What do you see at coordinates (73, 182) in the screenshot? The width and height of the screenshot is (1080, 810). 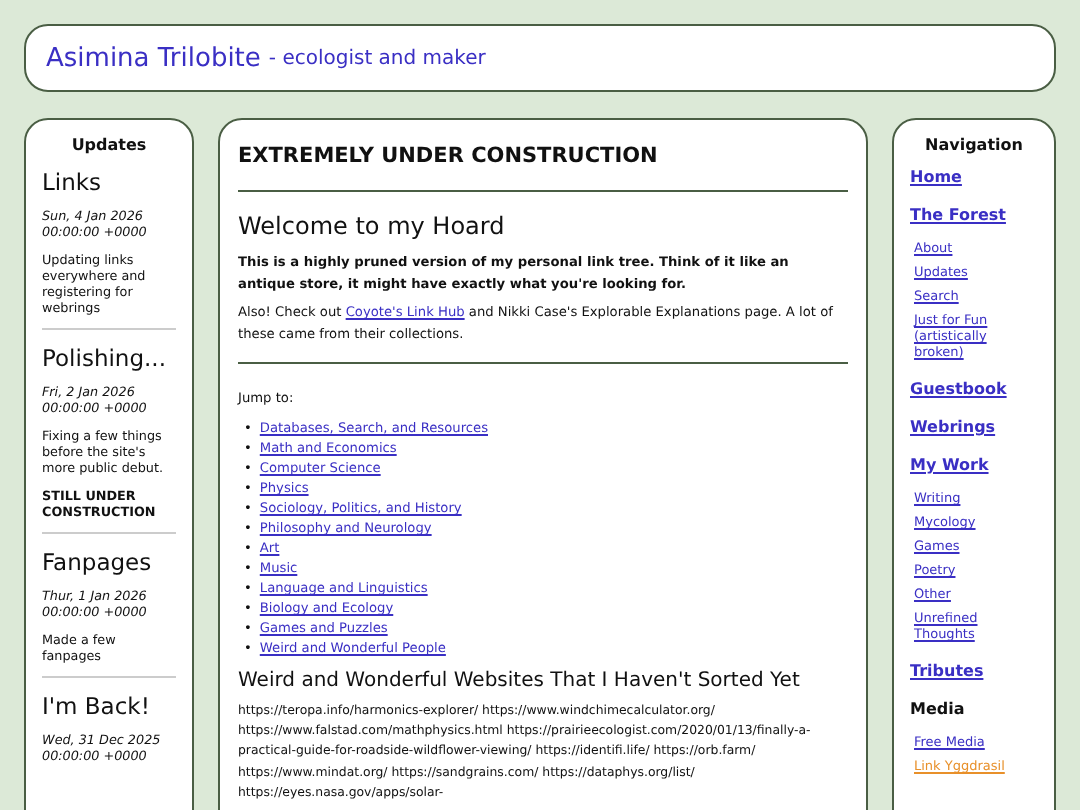 I see `update-title: Links` at bounding box center [73, 182].